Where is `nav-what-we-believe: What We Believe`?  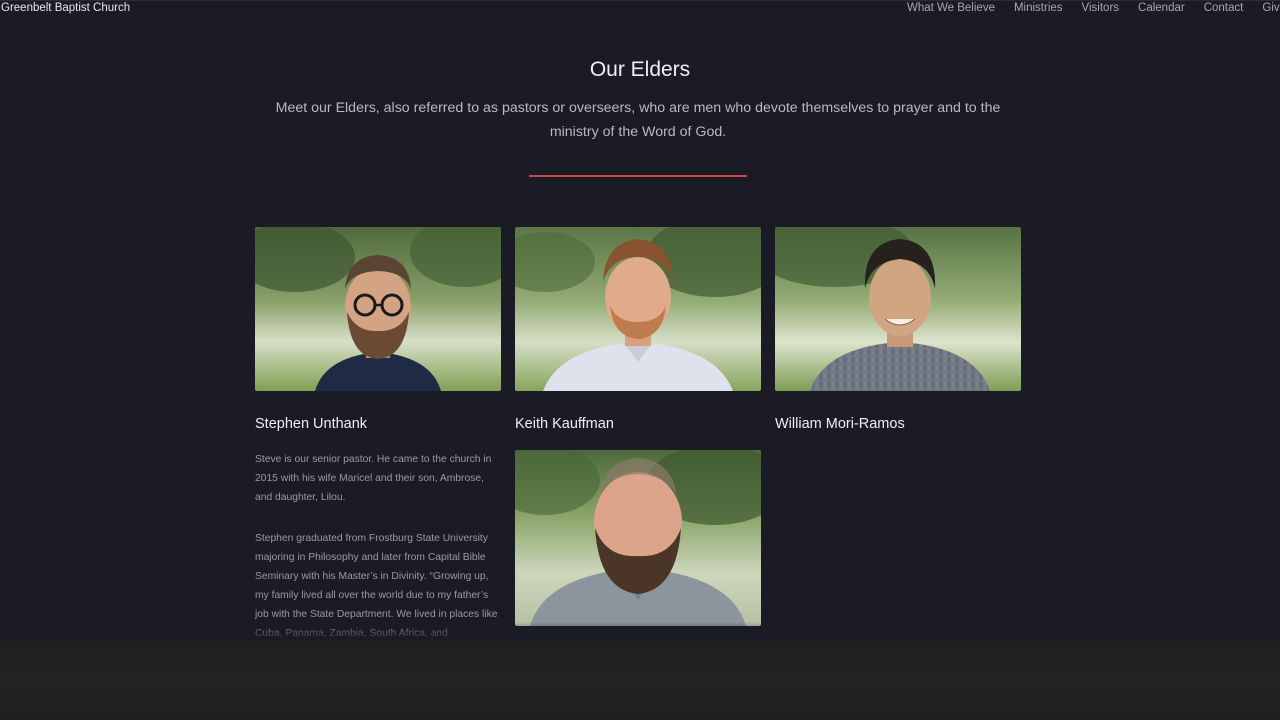
nav-what-we-believe: What We Believe is located at coordinates (951, 8).